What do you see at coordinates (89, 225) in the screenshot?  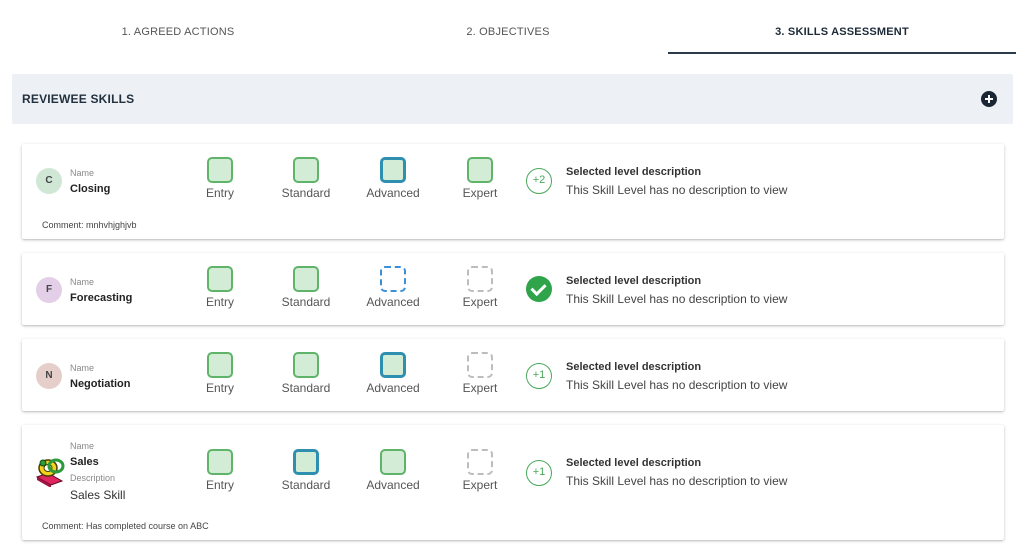 I see `skill-comment: Comment: mnhvhjghjvb` at bounding box center [89, 225].